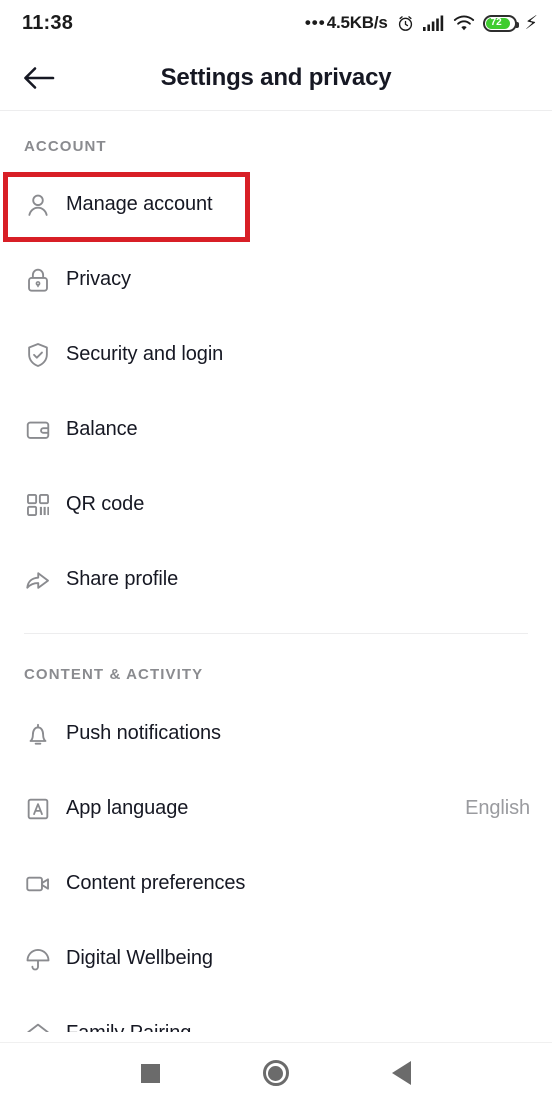 The width and height of the screenshot is (552, 1103). I want to click on list-item-content-preferences: Content preferences, so click(276, 883).